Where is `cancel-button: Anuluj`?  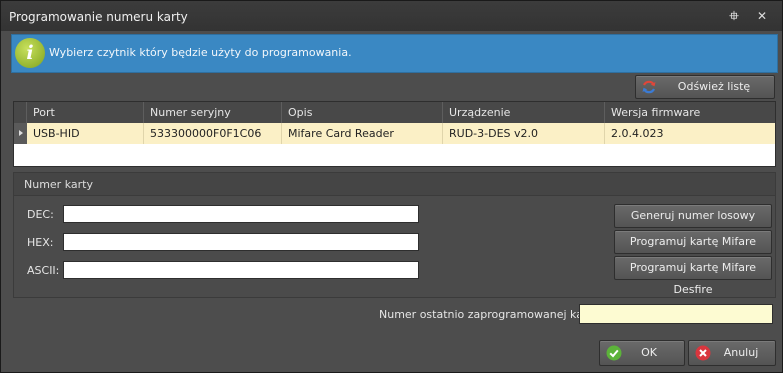 cancel-button: Anuluj is located at coordinates (732, 353).